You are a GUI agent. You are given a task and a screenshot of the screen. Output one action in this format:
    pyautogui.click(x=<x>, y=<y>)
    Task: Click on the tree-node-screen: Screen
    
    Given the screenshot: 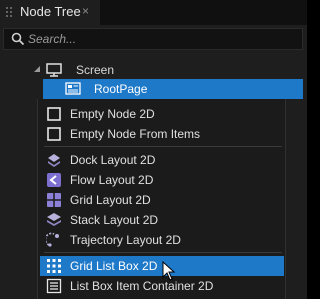 What is the action you would take?
    pyautogui.click(x=153, y=70)
    